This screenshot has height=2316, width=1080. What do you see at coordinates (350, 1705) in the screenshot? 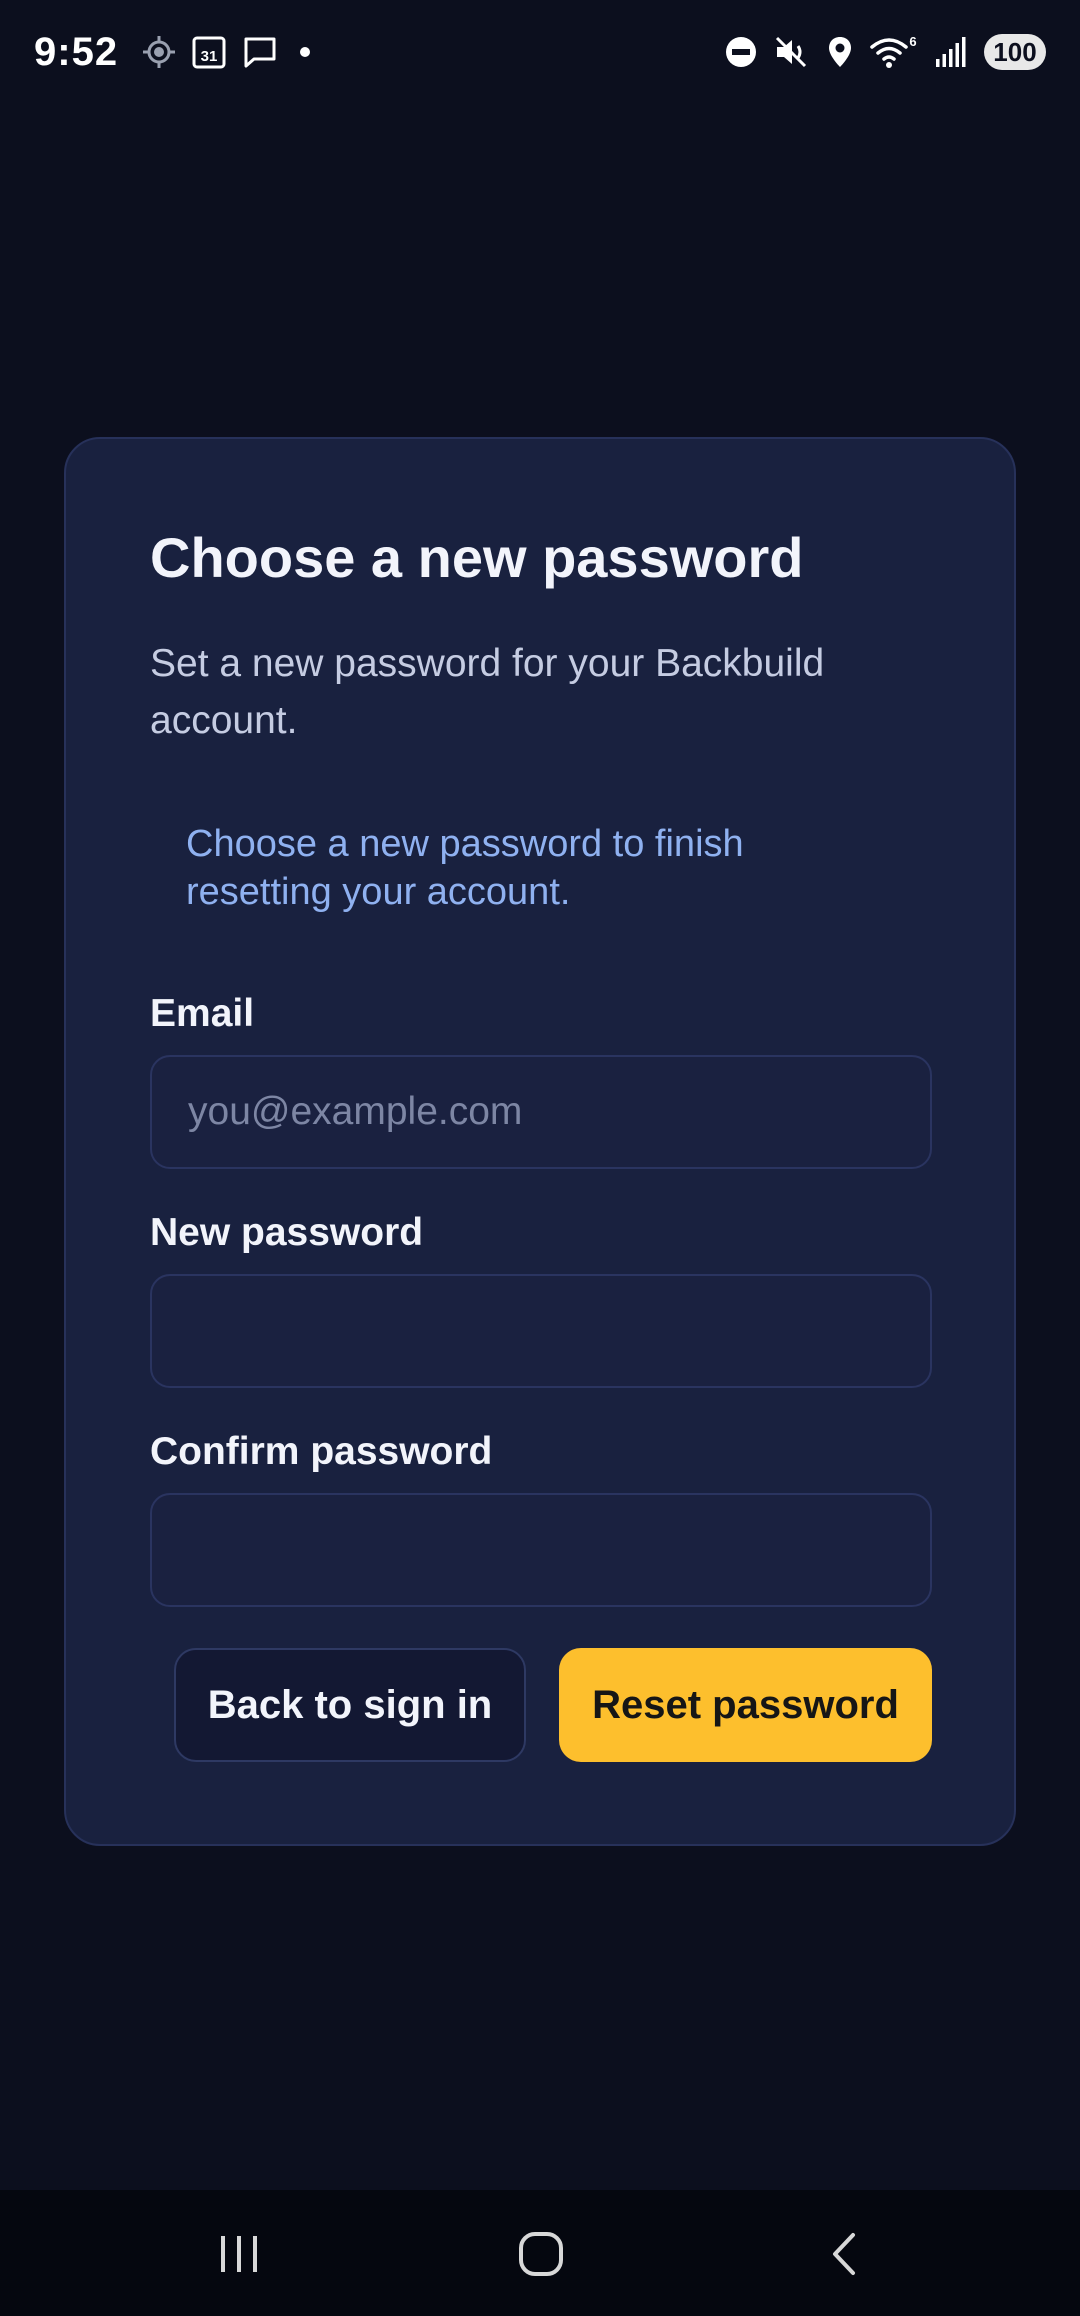
I see `back-to-sign-in-button: Back to sign in` at bounding box center [350, 1705].